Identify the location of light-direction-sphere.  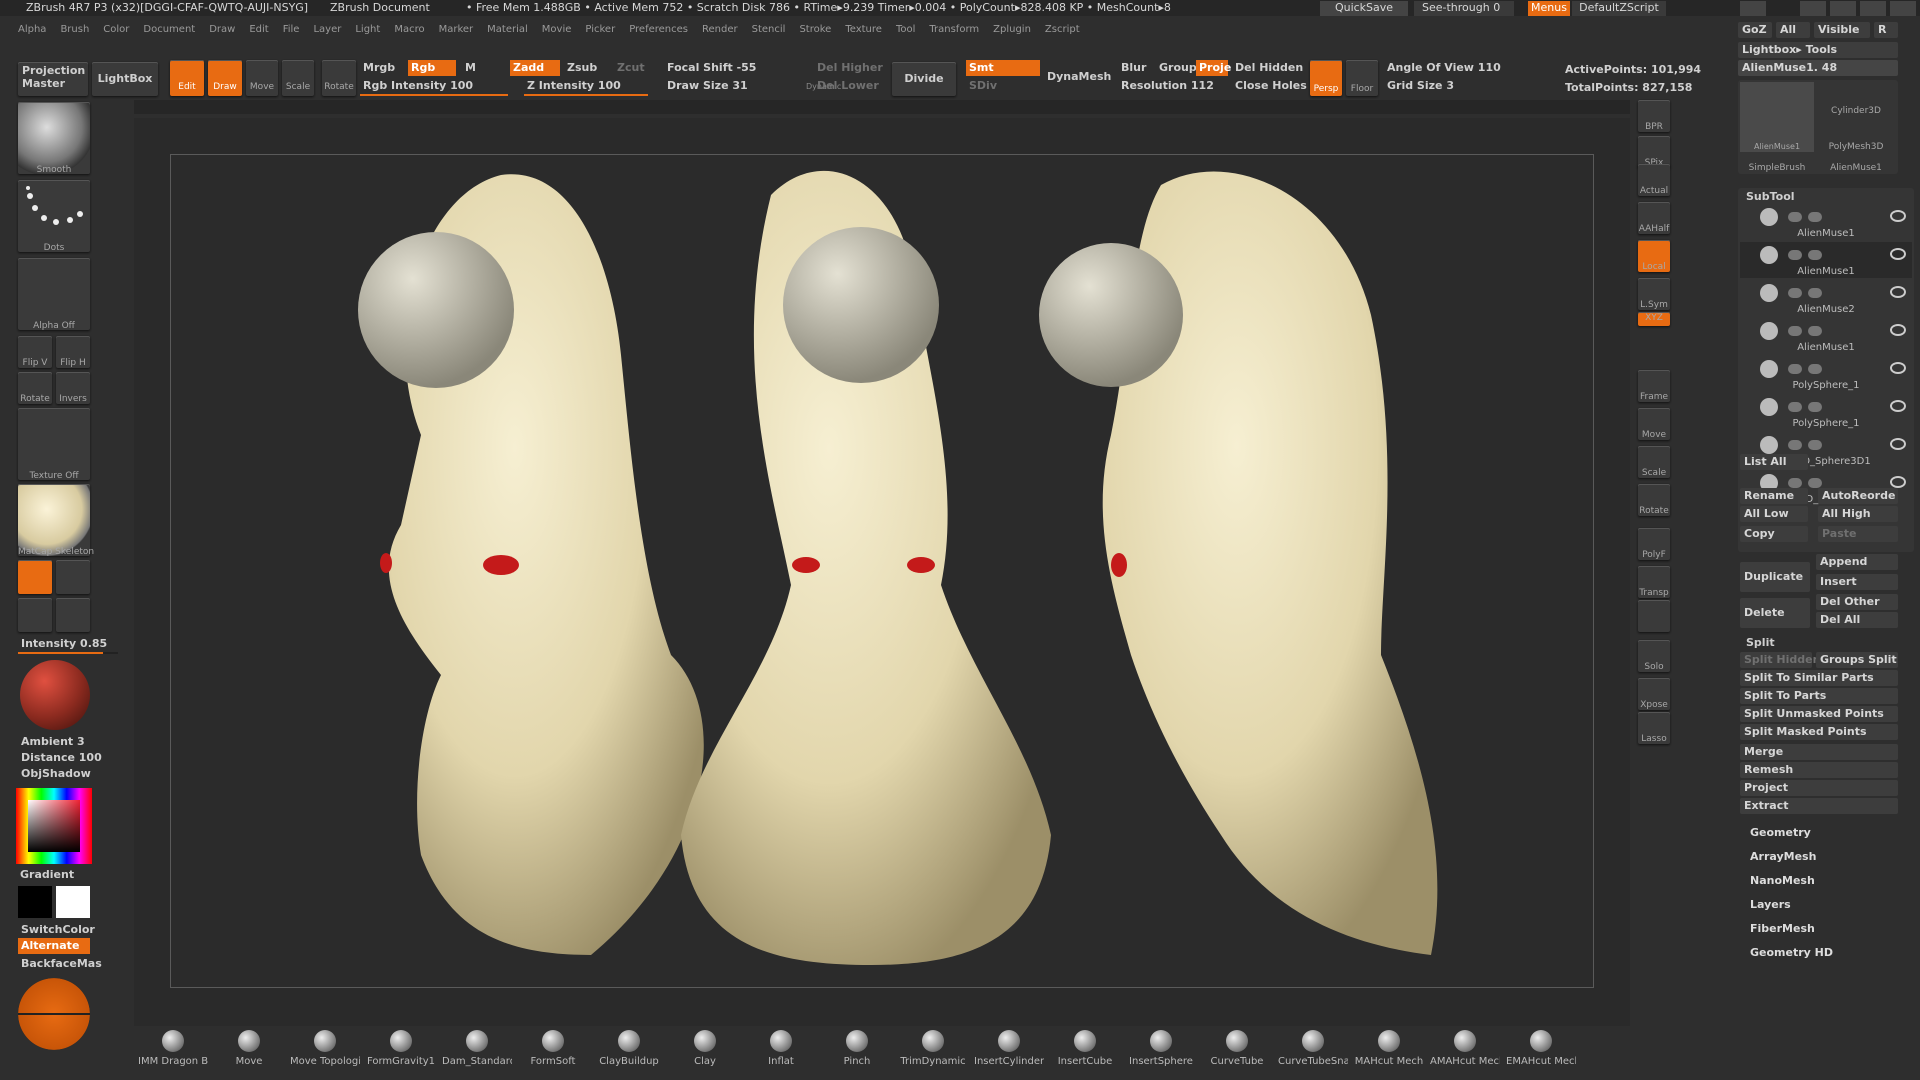
(55, 695).